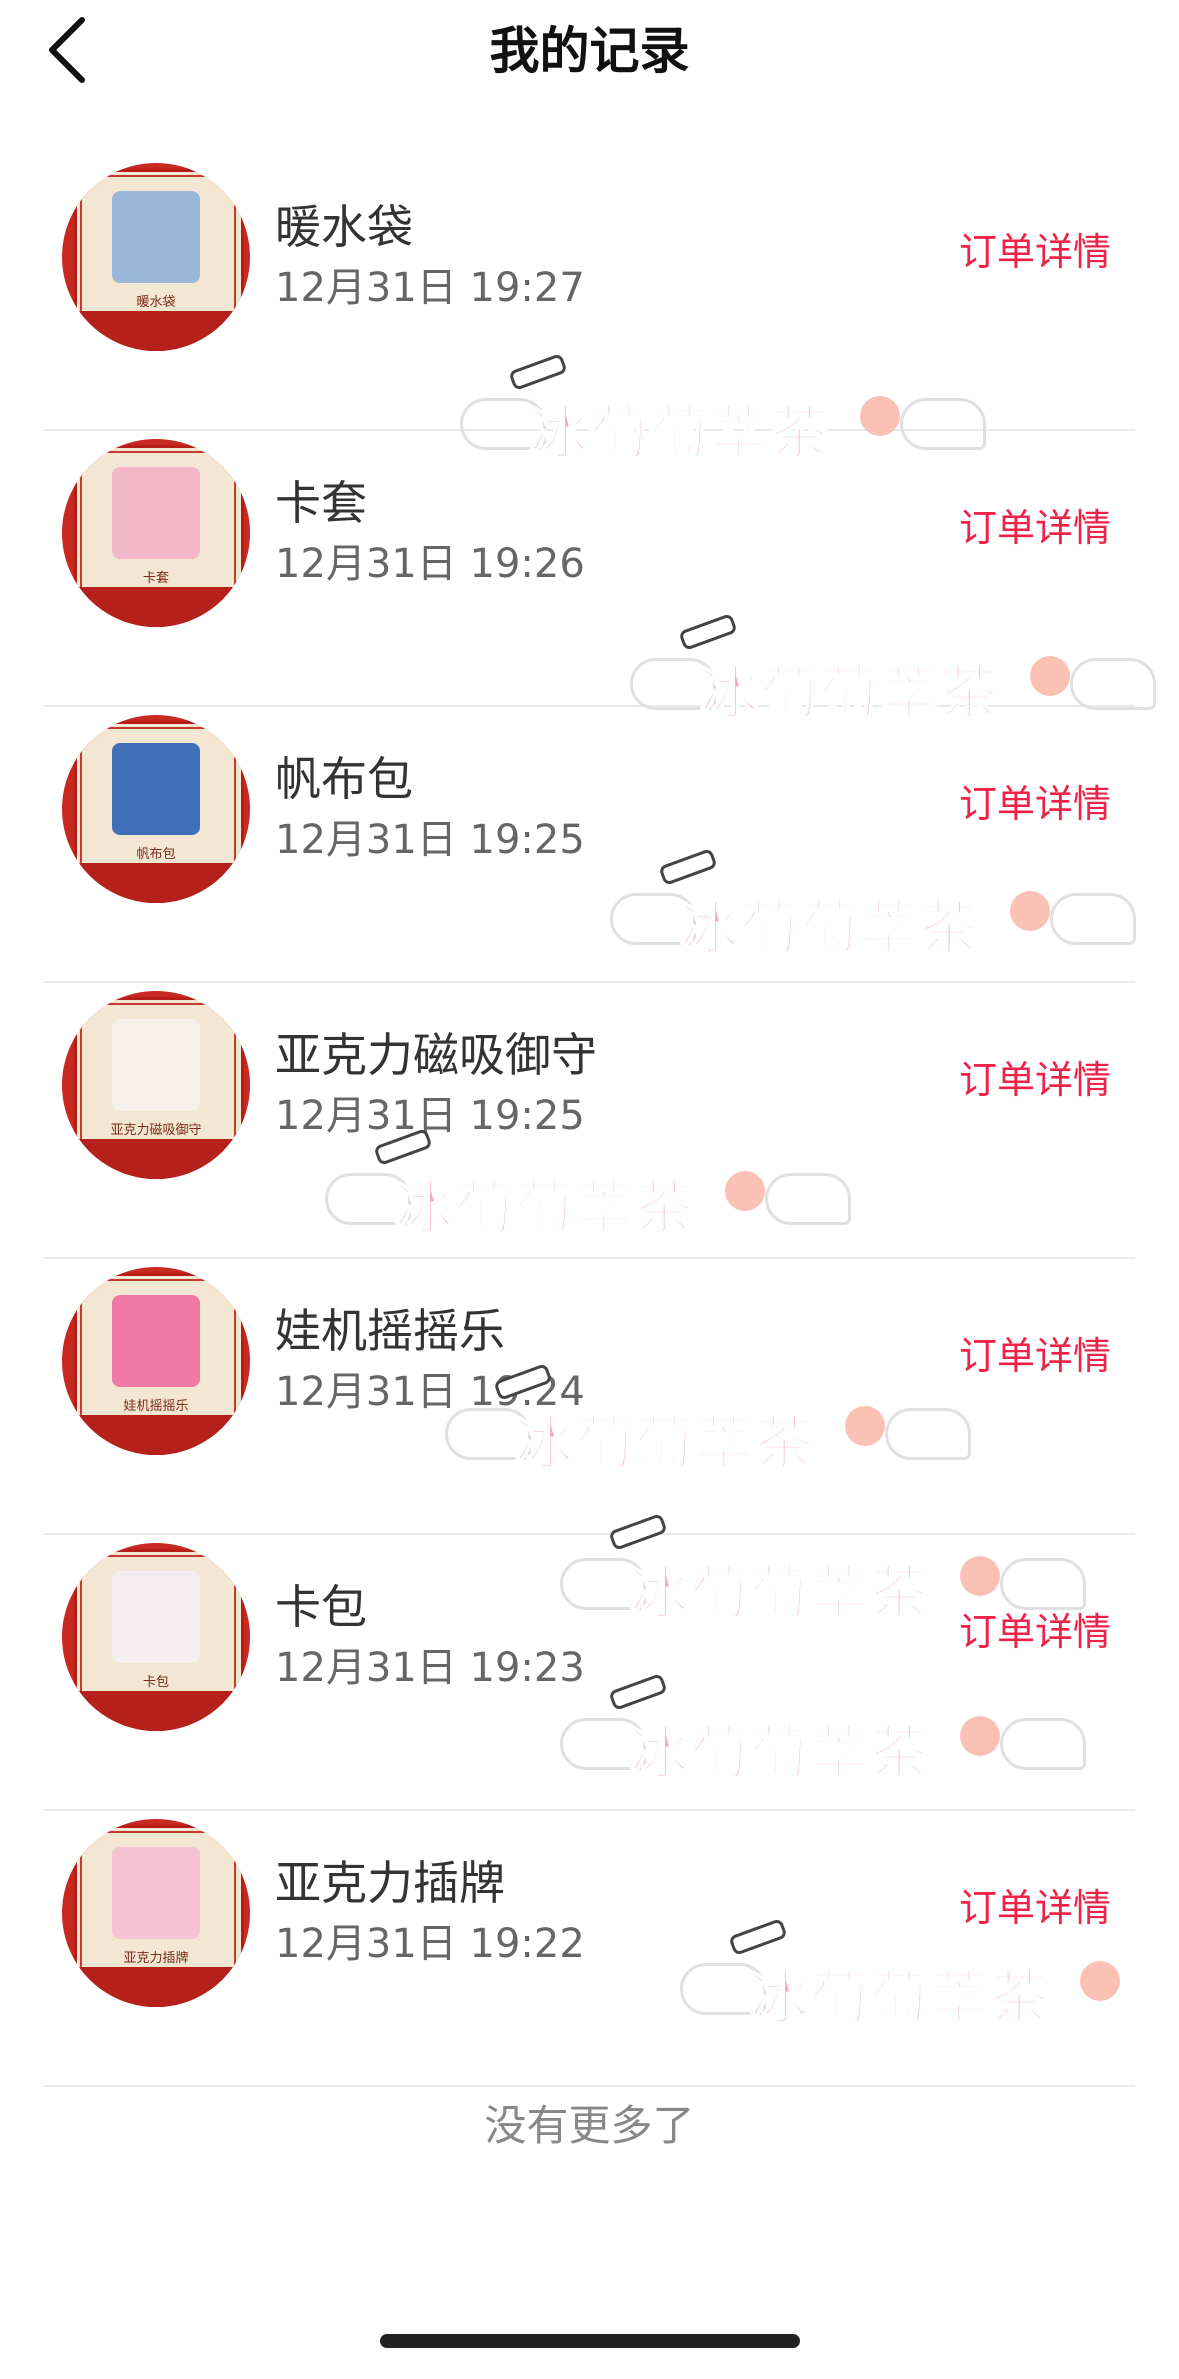  I want to click on record-item: 帆布包 帆布包 12月31日 19:25 订单详情, so click(589, 845).